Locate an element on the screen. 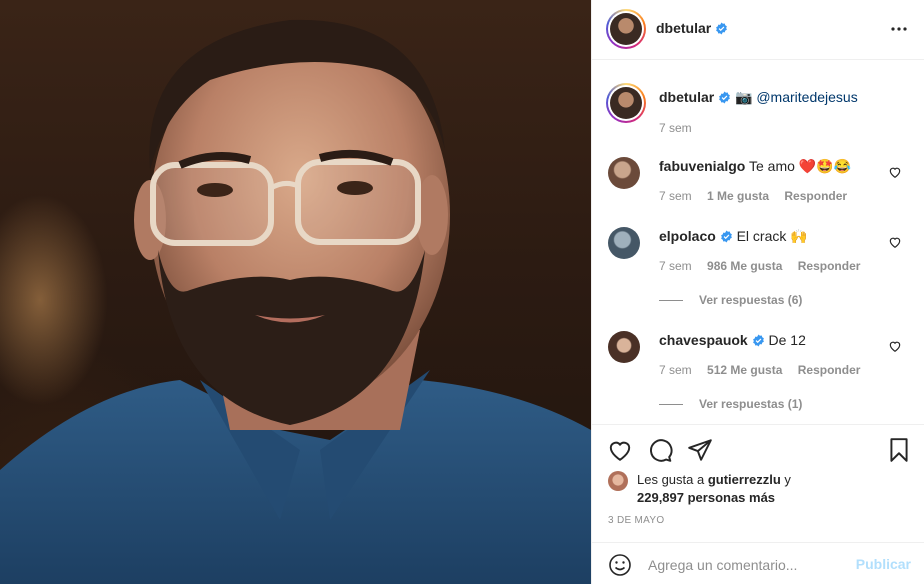 The image size is (924, 584). view-replies-label: Ver respuestas (1) is located at coordinates (751, 404).